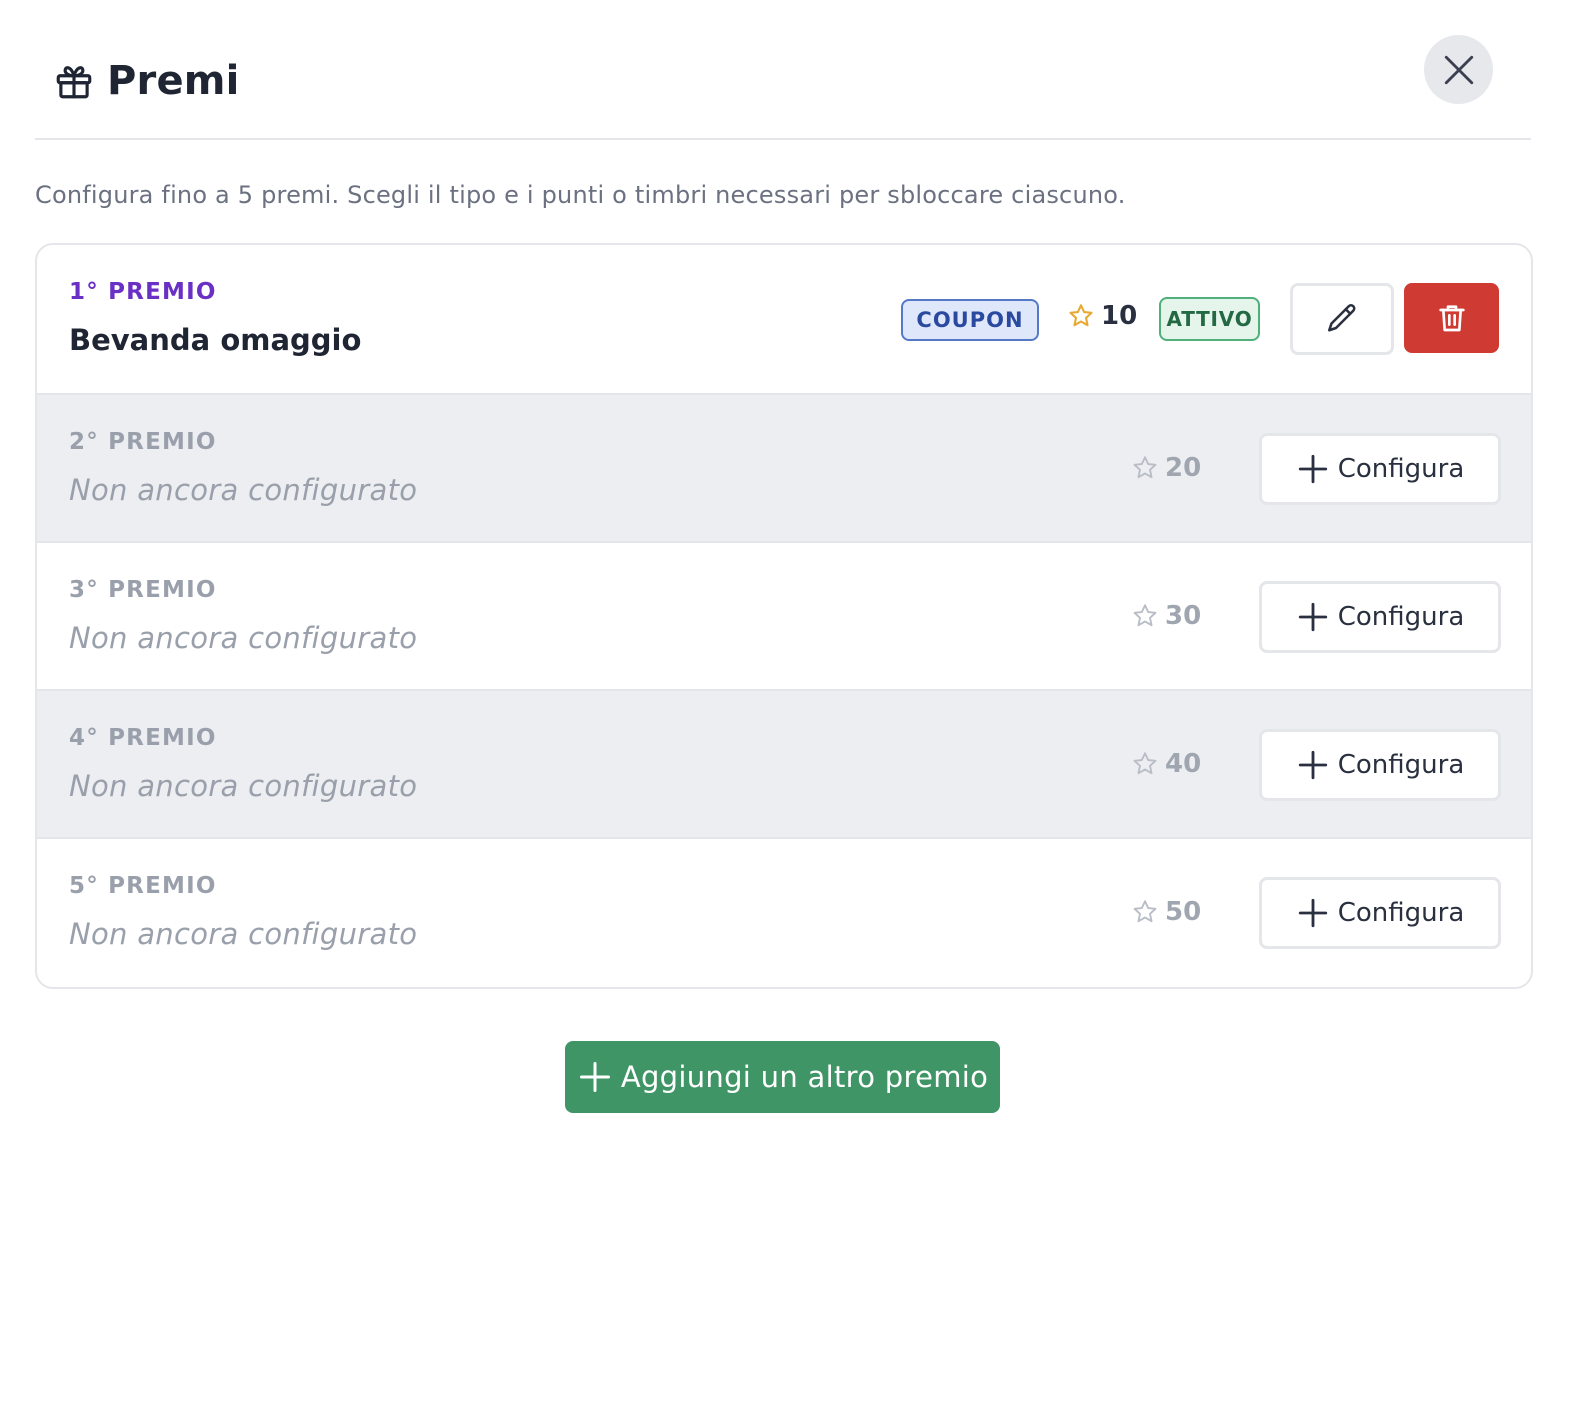  Describe the element at coordinates (1183, 616) in the screenshot. I see `points-value: 30` at that location.